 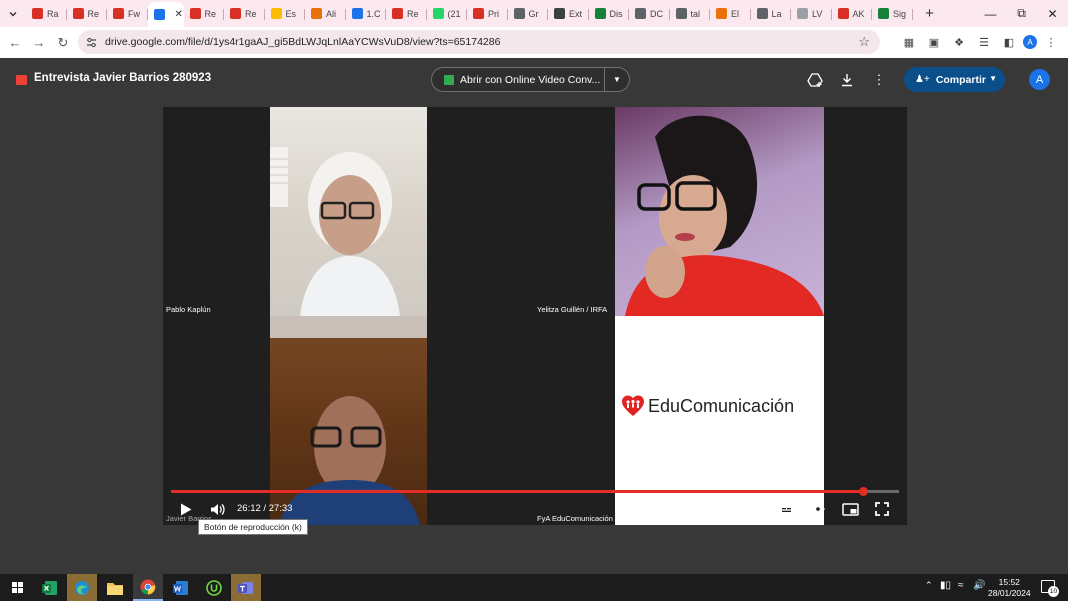 I want to click on share-button: ♟+ Compartir ▼, so click(x=954, y=79).